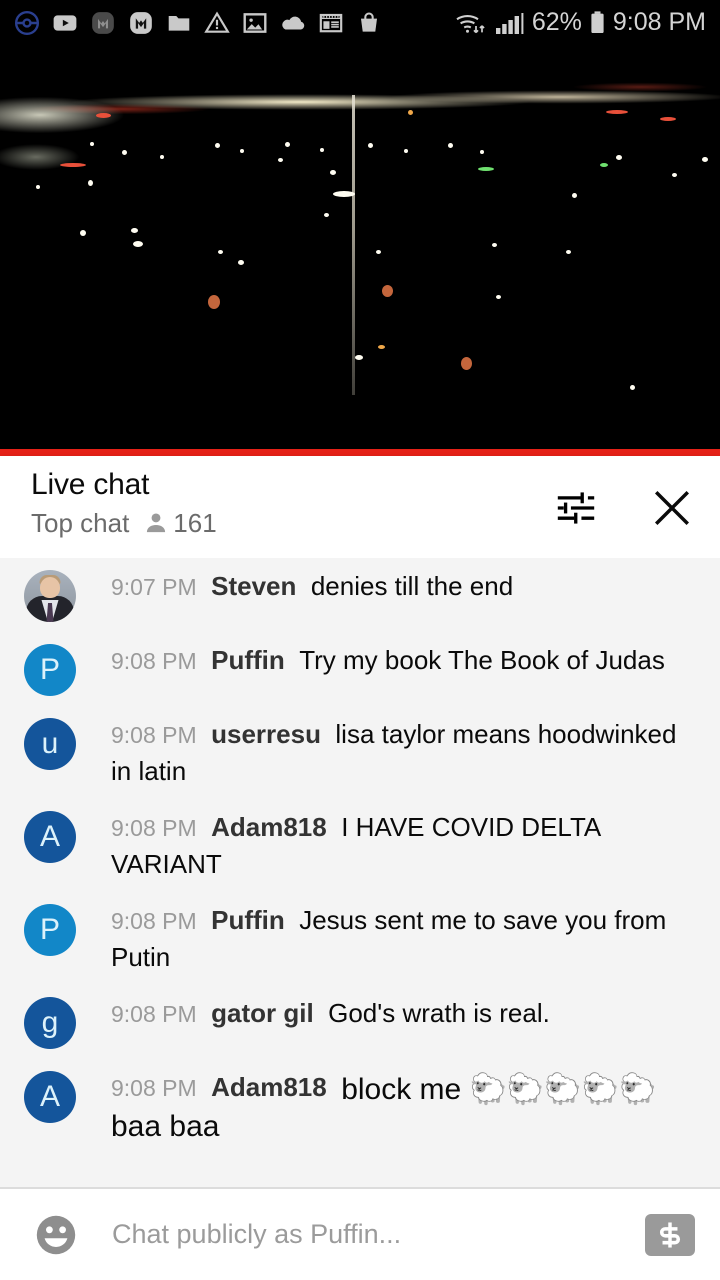 The image size is (720, 1280). I want to click on youtube-icon, so click(65, 22).